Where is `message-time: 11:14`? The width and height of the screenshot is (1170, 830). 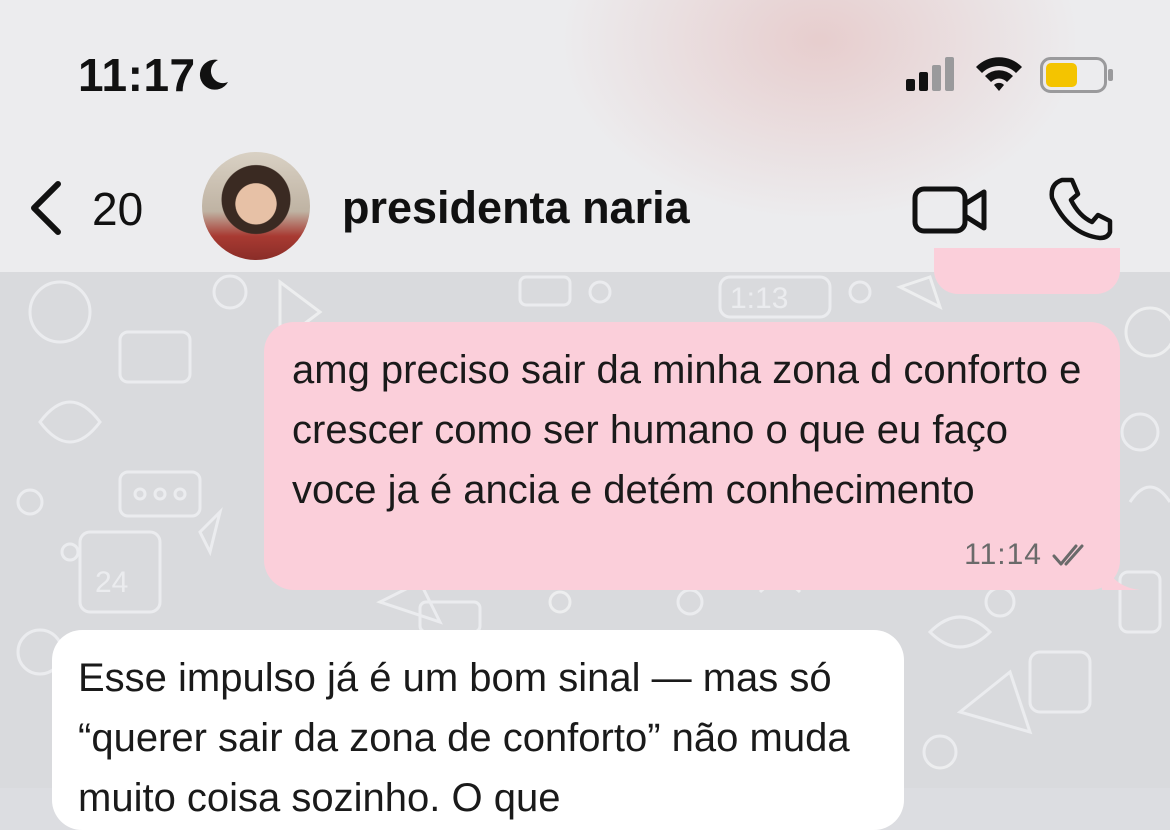
message-time: 11:14 is located at coordinates (1003, 554).